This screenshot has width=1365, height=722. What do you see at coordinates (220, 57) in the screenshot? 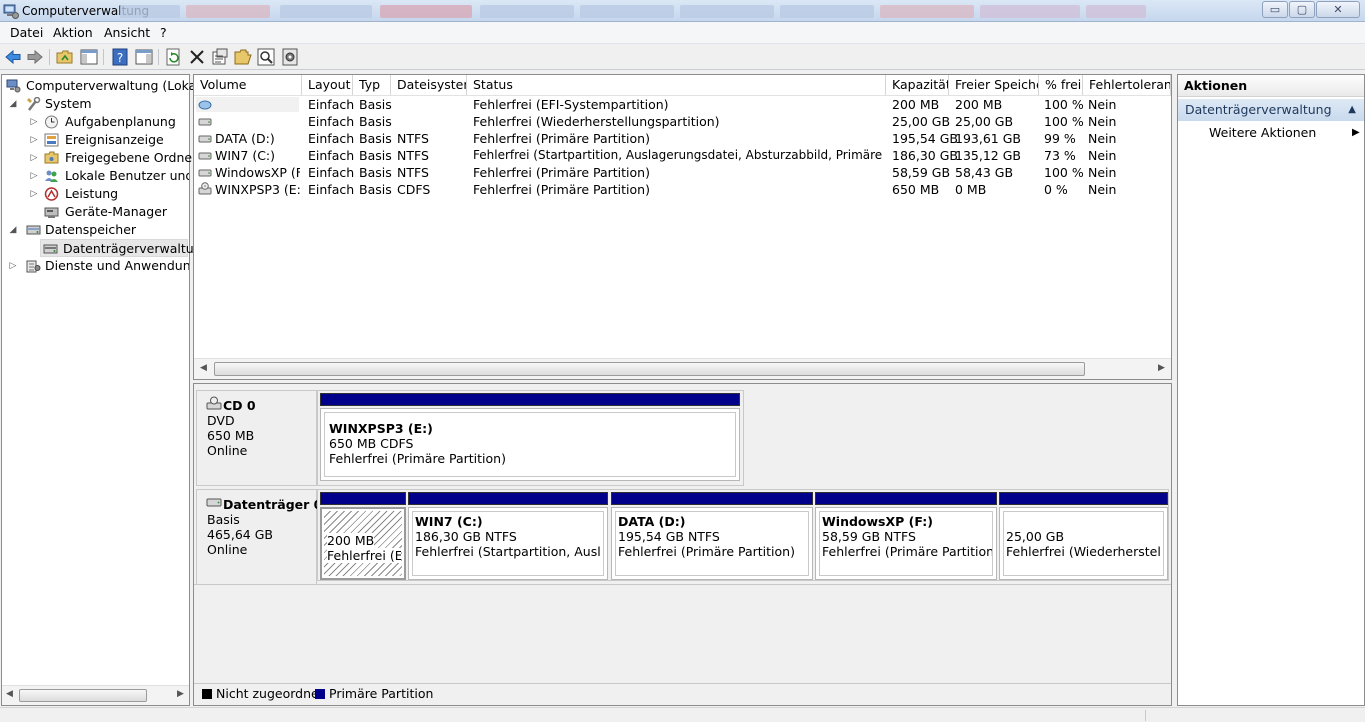
I see `properties-icon` at bounding box center [220, 57].